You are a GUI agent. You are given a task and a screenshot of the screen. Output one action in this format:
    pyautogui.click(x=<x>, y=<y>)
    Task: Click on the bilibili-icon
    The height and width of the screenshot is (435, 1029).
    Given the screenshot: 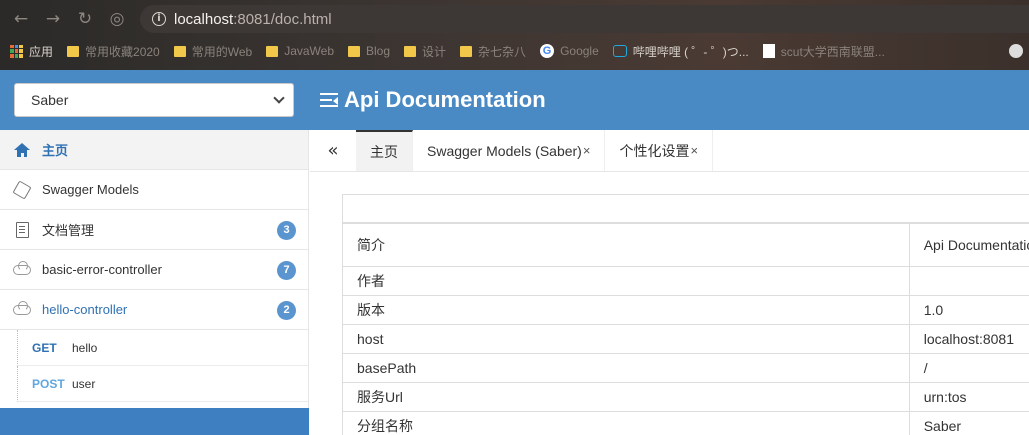 What is the action you would take?
    pyautogui.click(x=619, y=51)
    